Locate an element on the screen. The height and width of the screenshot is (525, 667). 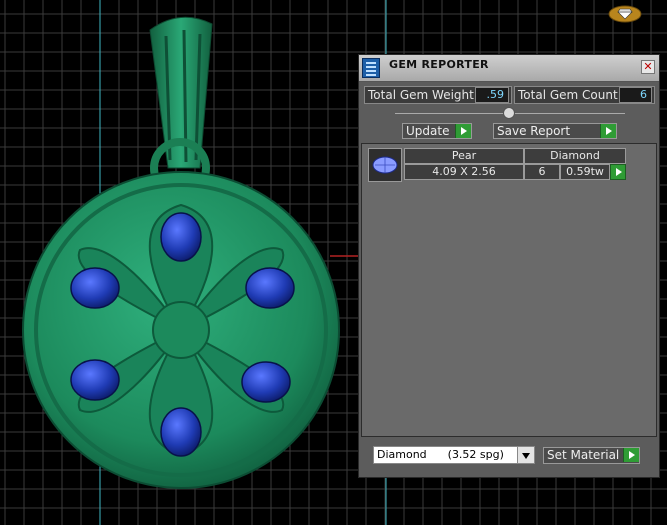
gem-weight-cell: 0.59tw is located at coordinates (585, 172).